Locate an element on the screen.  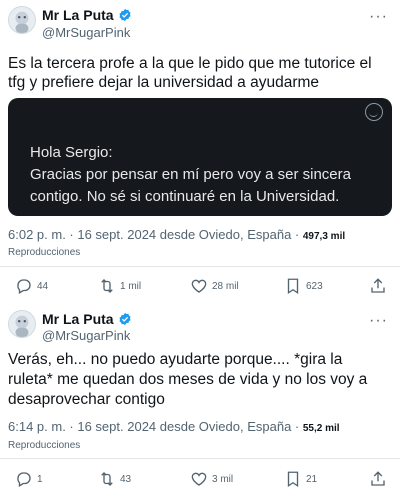
reply-count: 1 is located at coordinates (40, 479).